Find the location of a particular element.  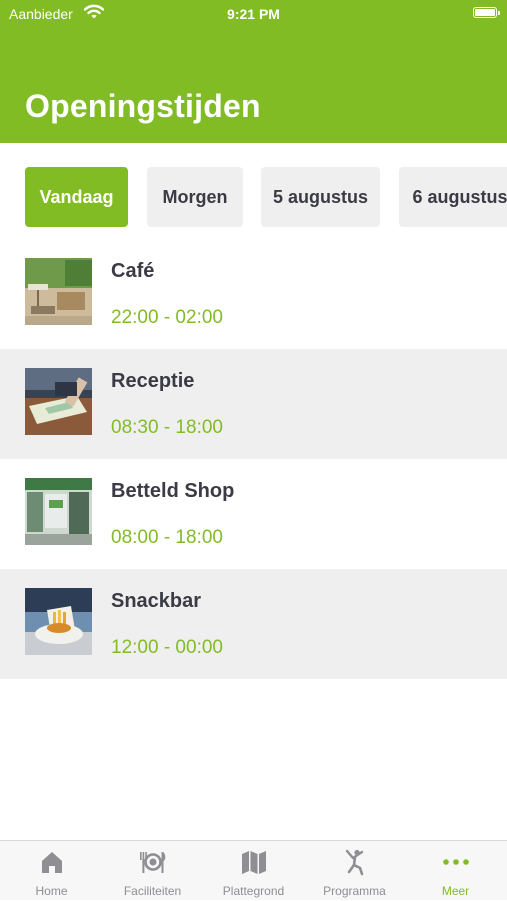

tabbar-home: Home is located at coordinates (51, 871).